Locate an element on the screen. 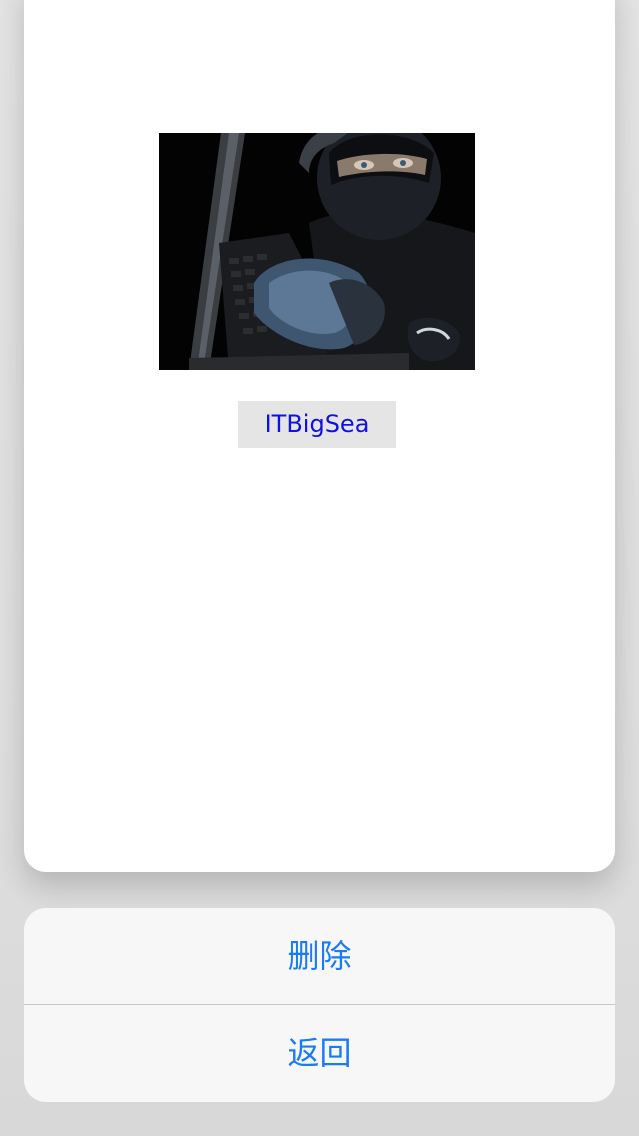  delete-button: 删除 is located at coordinates (319, 956).